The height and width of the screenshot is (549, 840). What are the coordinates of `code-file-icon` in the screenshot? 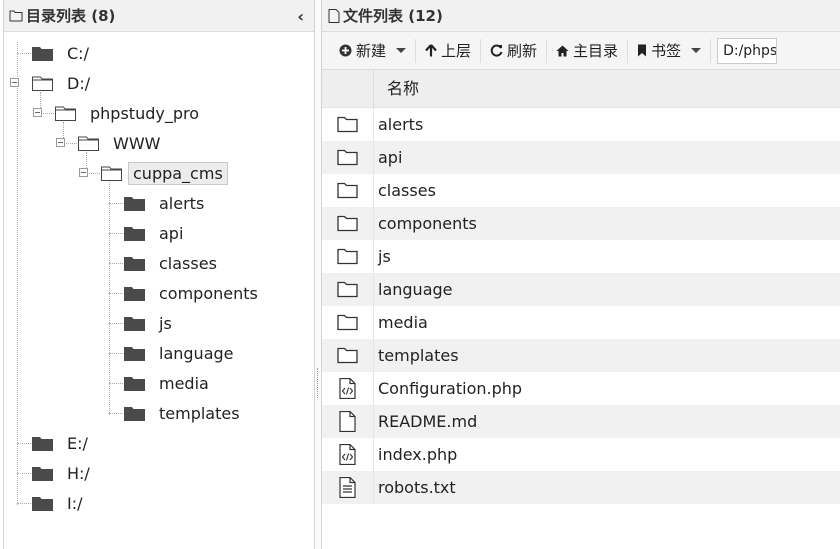 It's located at (347, 454).